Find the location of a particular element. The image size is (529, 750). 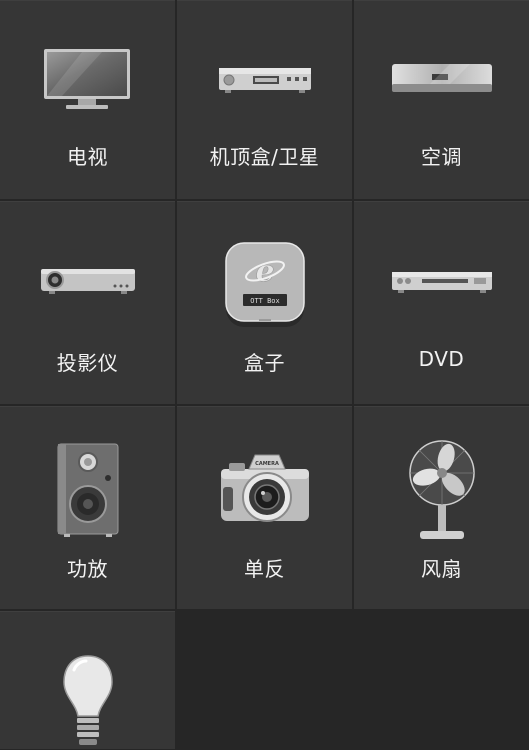

speaker-icon is located at coordinates (87, 490).